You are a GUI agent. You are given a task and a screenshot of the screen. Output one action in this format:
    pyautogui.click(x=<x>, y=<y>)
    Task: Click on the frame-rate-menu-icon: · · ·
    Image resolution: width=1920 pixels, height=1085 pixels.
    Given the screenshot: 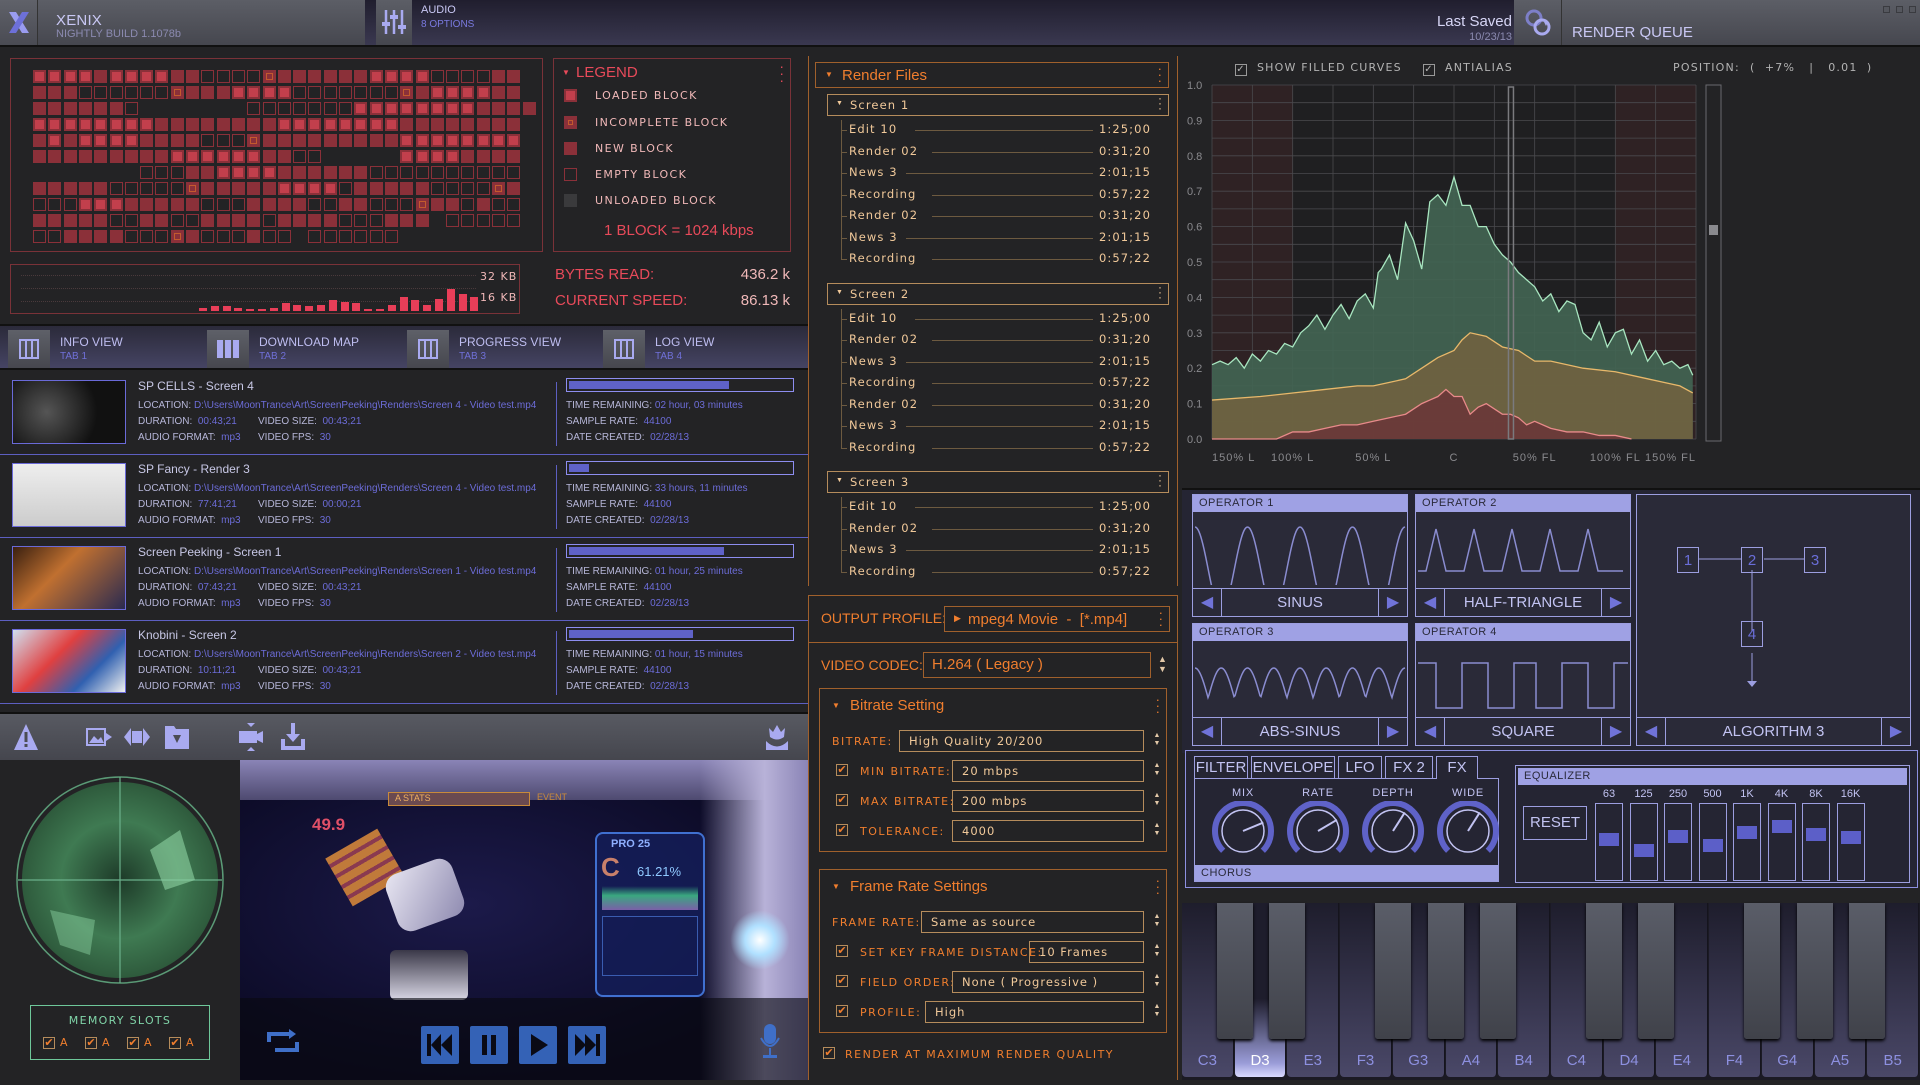 What is the action you would take?
    pyautogui.click(x=1158, y=886)
    